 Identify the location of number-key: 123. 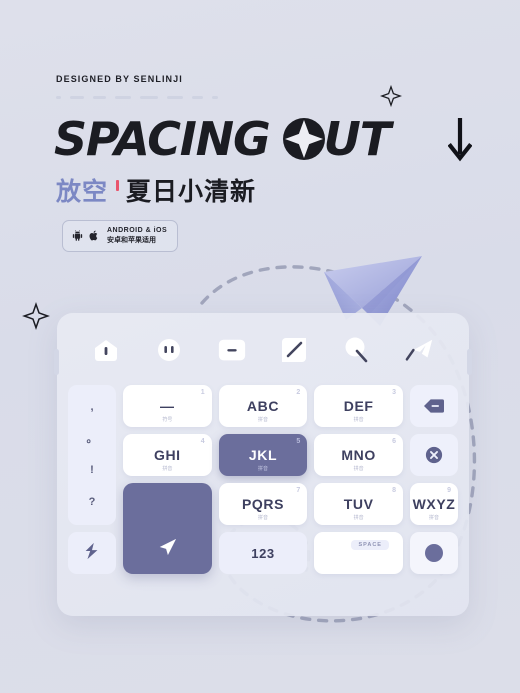
(263, 553).